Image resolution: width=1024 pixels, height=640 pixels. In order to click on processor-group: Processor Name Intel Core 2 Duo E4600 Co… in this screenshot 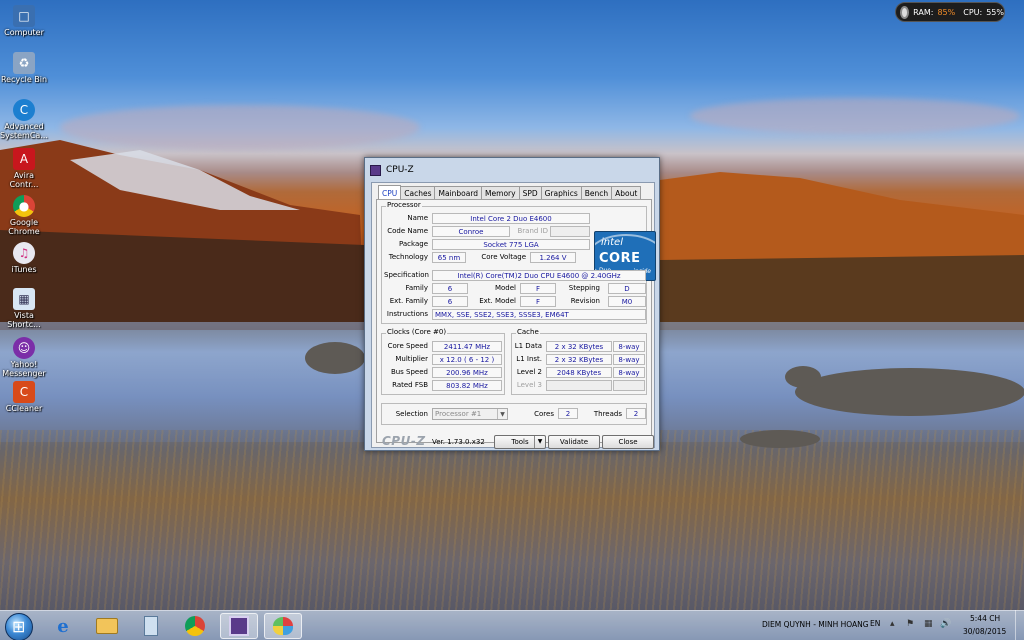, I will do `click(518, 262)`.